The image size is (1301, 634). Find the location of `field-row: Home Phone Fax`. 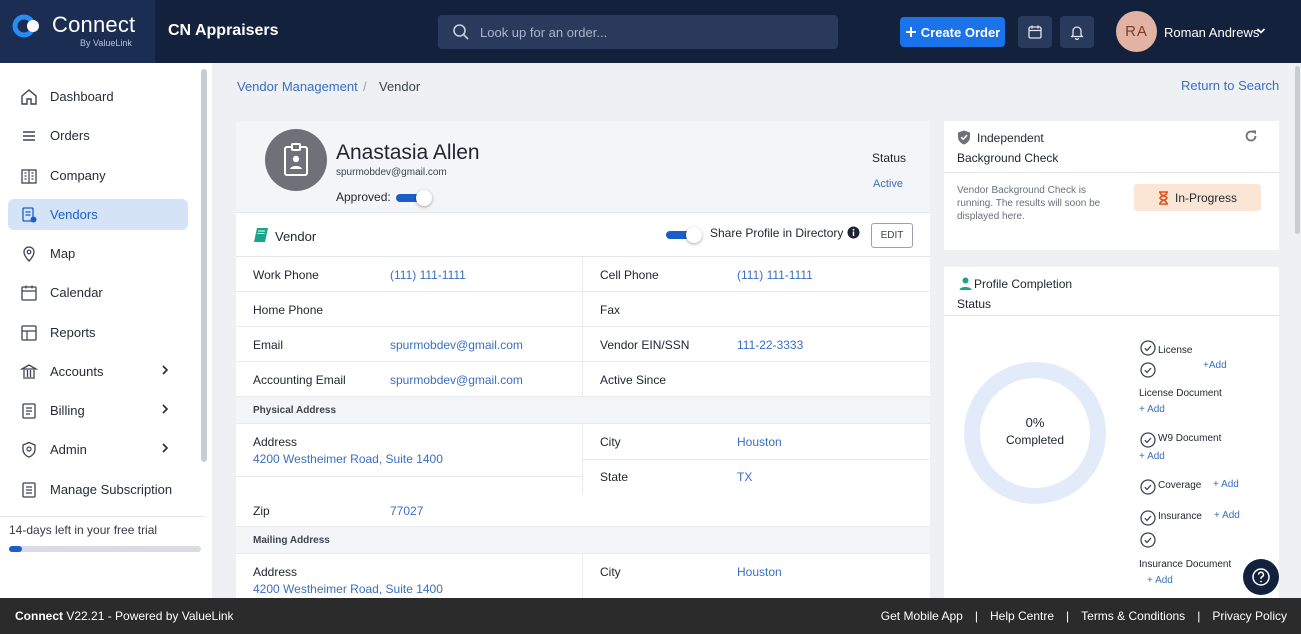

field-row: Home Phone Fax is located at coordinates (583, 309).